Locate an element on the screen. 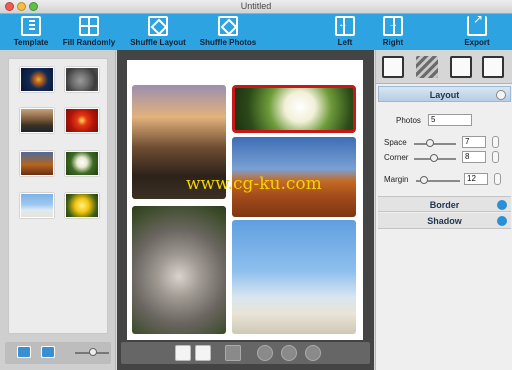  thumbnail-lighthouse is located at coordinates (37, 120).